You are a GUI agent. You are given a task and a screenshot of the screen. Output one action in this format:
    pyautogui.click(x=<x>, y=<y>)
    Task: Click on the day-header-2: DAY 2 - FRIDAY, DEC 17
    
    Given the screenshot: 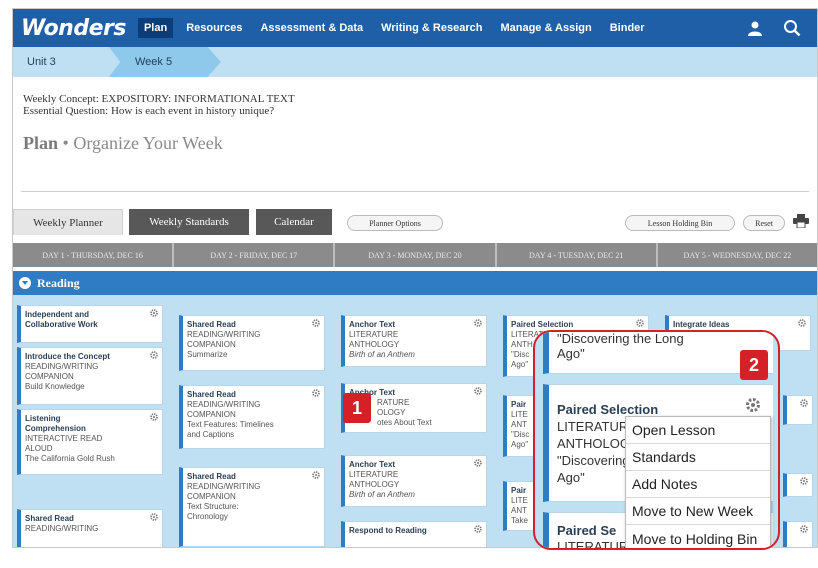 What is the action you would take?
    pyautogui.click(x=255, y=255)
    